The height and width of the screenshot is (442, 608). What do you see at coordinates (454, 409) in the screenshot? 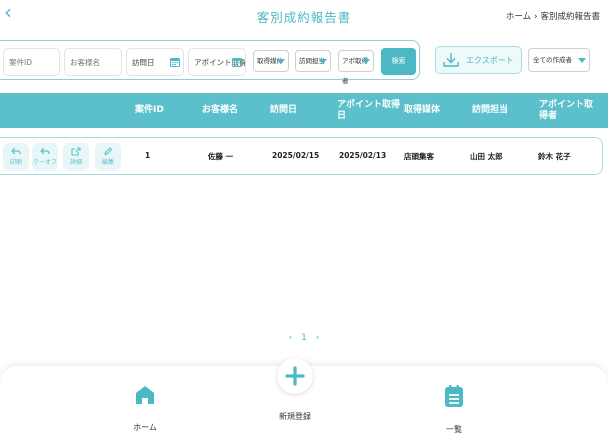
I see `nav-list: 一覧` at bounding box center [454, 409].